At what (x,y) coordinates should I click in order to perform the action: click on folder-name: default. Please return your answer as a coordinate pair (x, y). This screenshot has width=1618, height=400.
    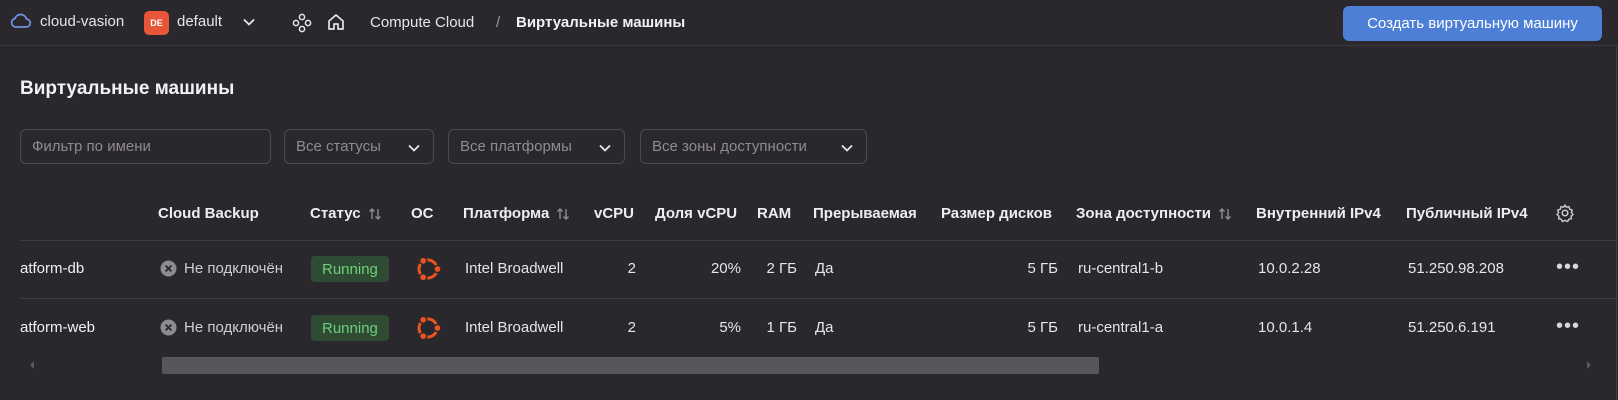
    Looking at the image, I should click on (199, 21).